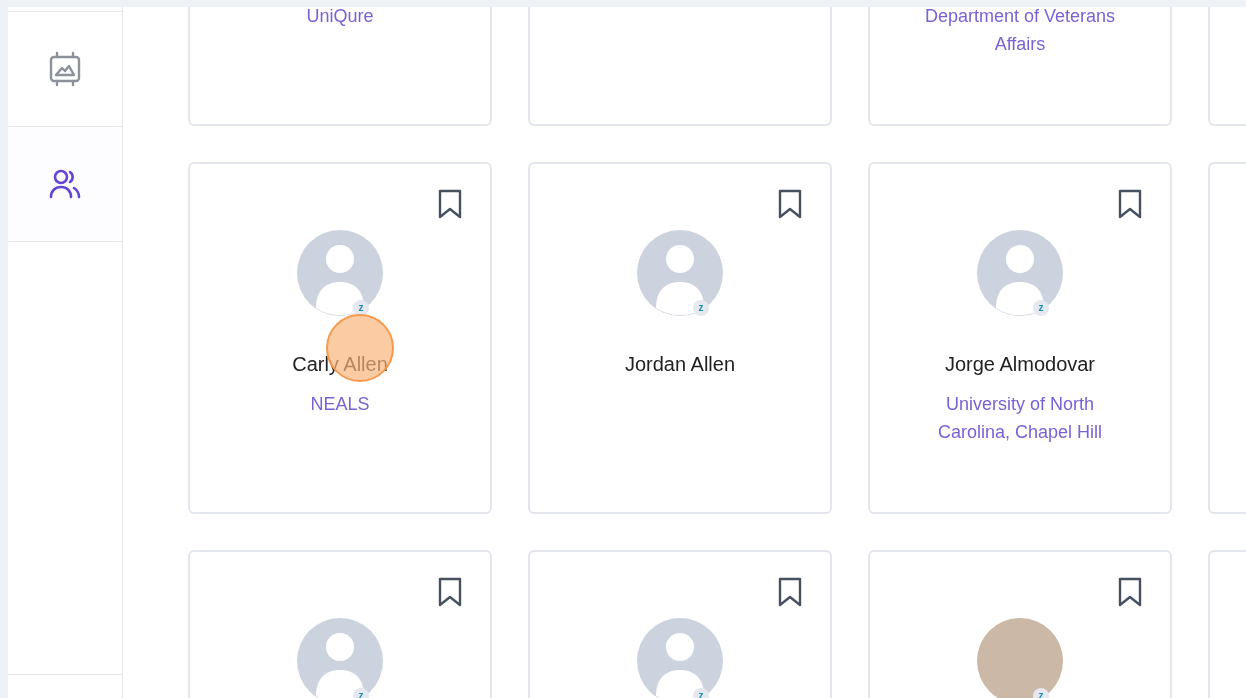  I want to click on person-name: Jordan Allen, so click(680, 364).